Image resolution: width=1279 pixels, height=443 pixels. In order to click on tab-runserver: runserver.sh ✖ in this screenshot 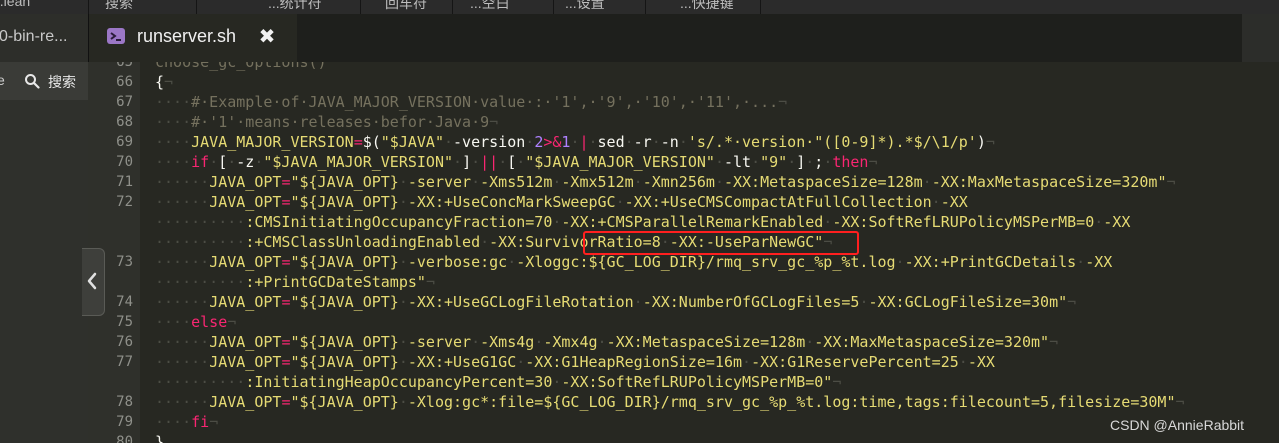, I will do `click(193, 38)`.